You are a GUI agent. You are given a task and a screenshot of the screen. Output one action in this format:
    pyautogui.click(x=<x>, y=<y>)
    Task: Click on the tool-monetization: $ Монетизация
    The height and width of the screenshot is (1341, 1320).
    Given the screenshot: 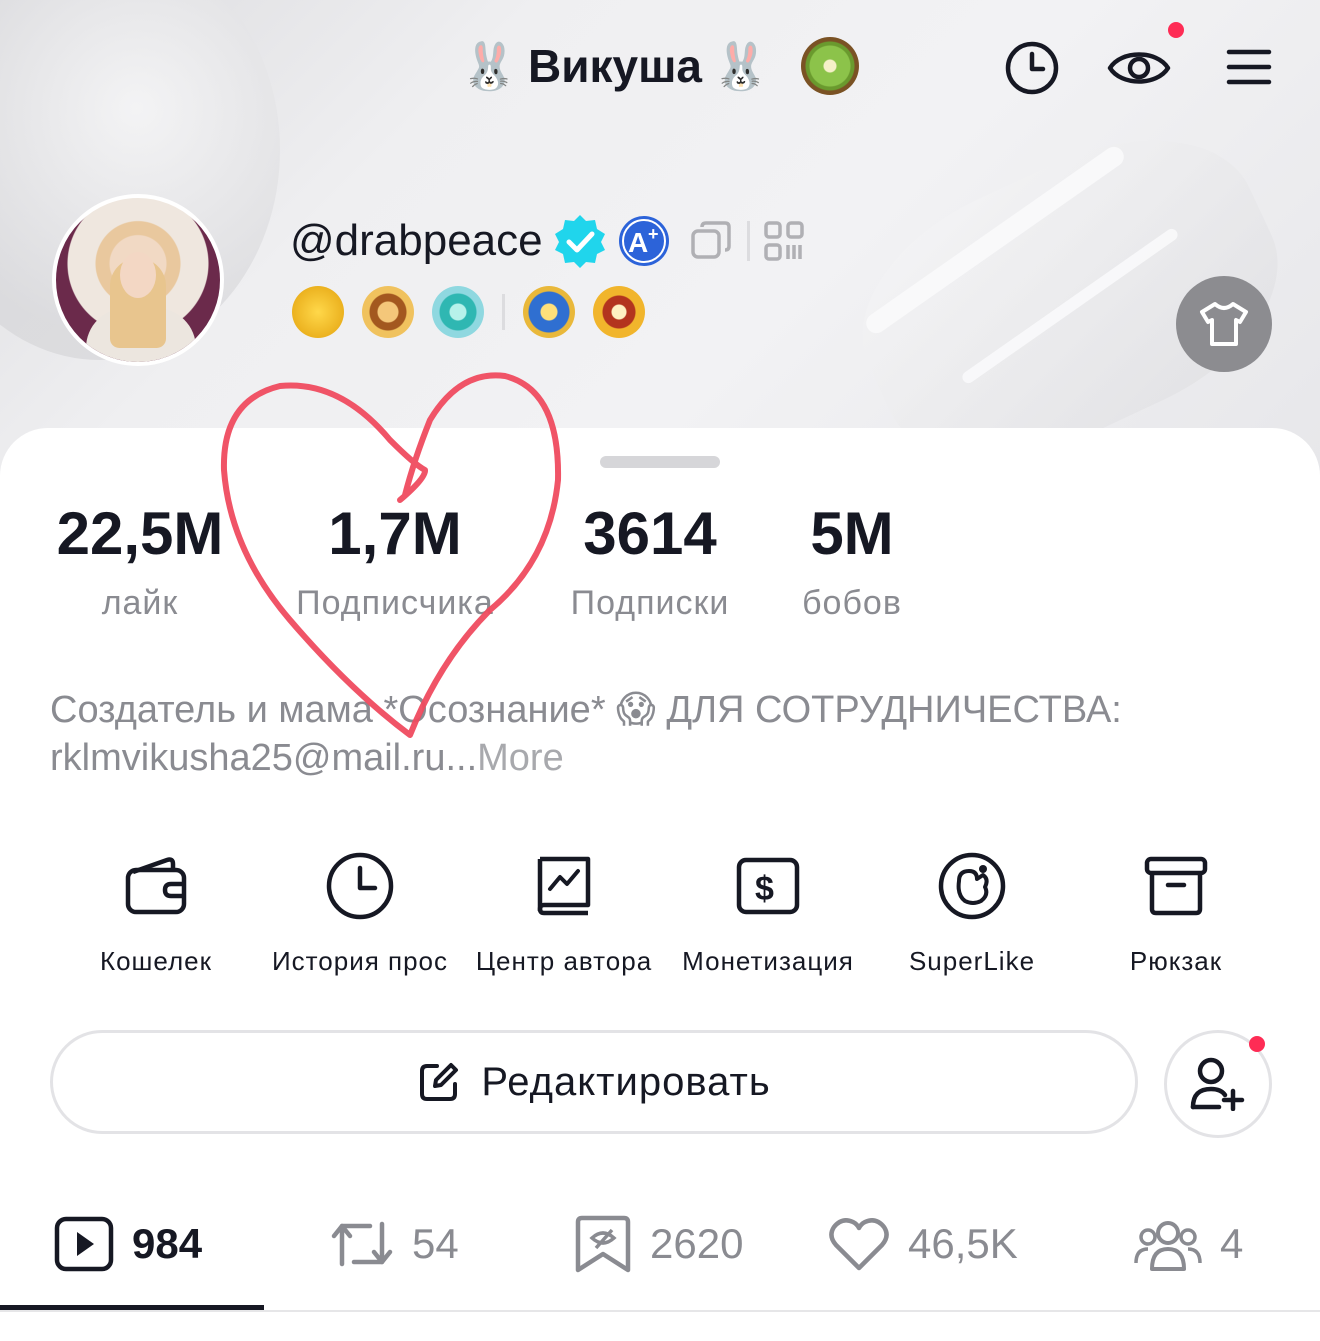 What is the action you would take?
    pyautogui.click(x=768, y=911)
    